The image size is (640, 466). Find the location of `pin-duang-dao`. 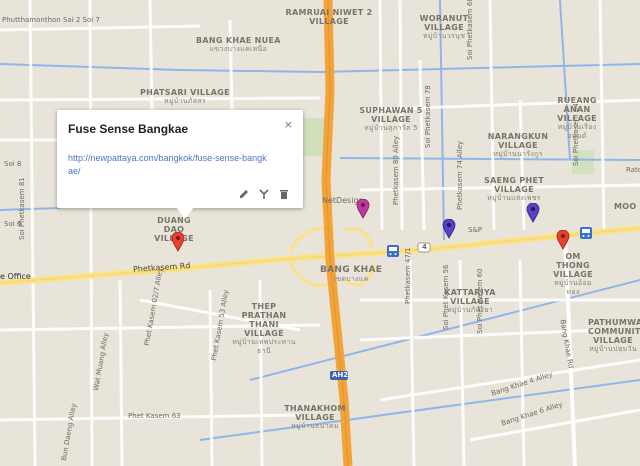

pin-duang-dao is located at coordinates (178, 242).